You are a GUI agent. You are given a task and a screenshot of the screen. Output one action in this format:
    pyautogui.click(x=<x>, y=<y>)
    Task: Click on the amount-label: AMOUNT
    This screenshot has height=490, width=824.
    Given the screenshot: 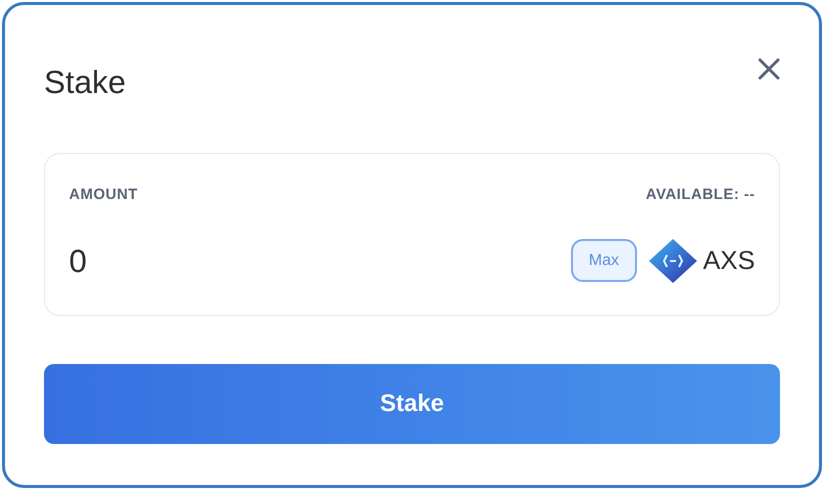 What is the action you would take?
    pyautogui.click(x=103, y=195)
    